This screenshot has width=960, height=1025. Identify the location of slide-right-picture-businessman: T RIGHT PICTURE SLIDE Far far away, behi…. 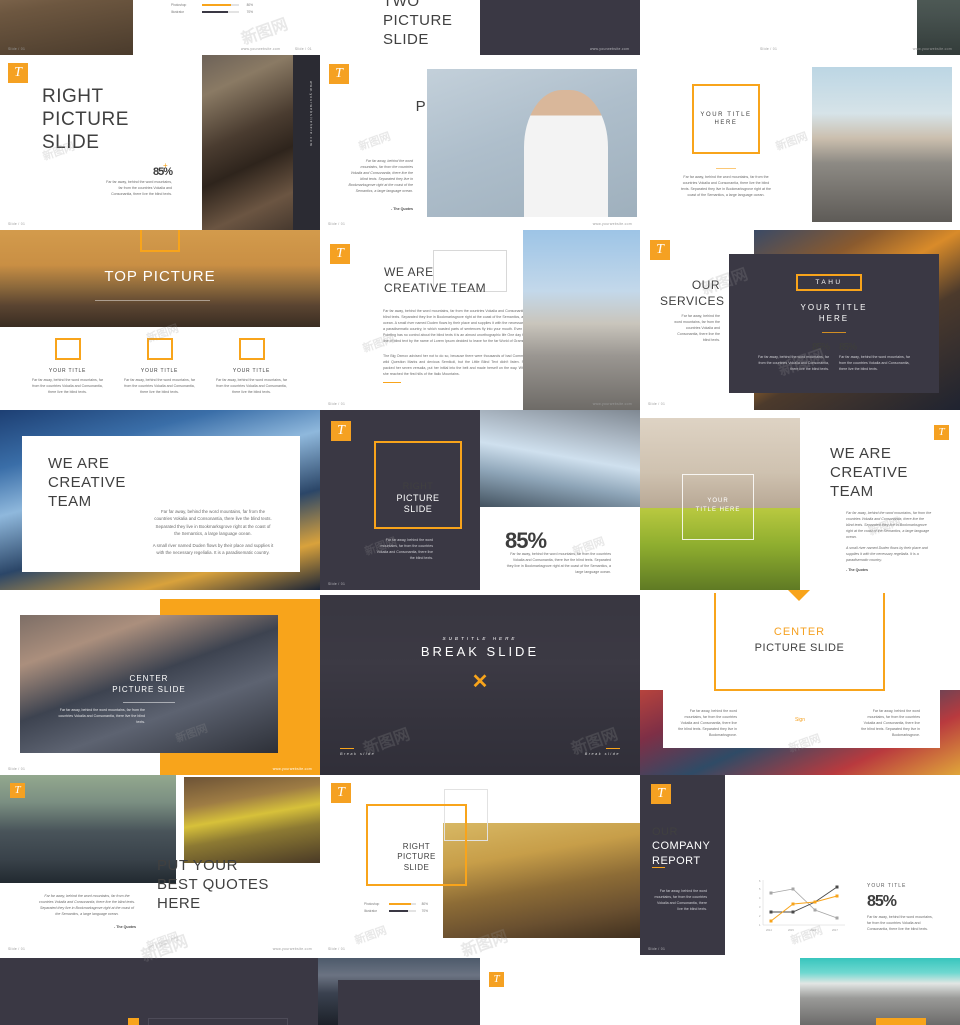
(480, 142).